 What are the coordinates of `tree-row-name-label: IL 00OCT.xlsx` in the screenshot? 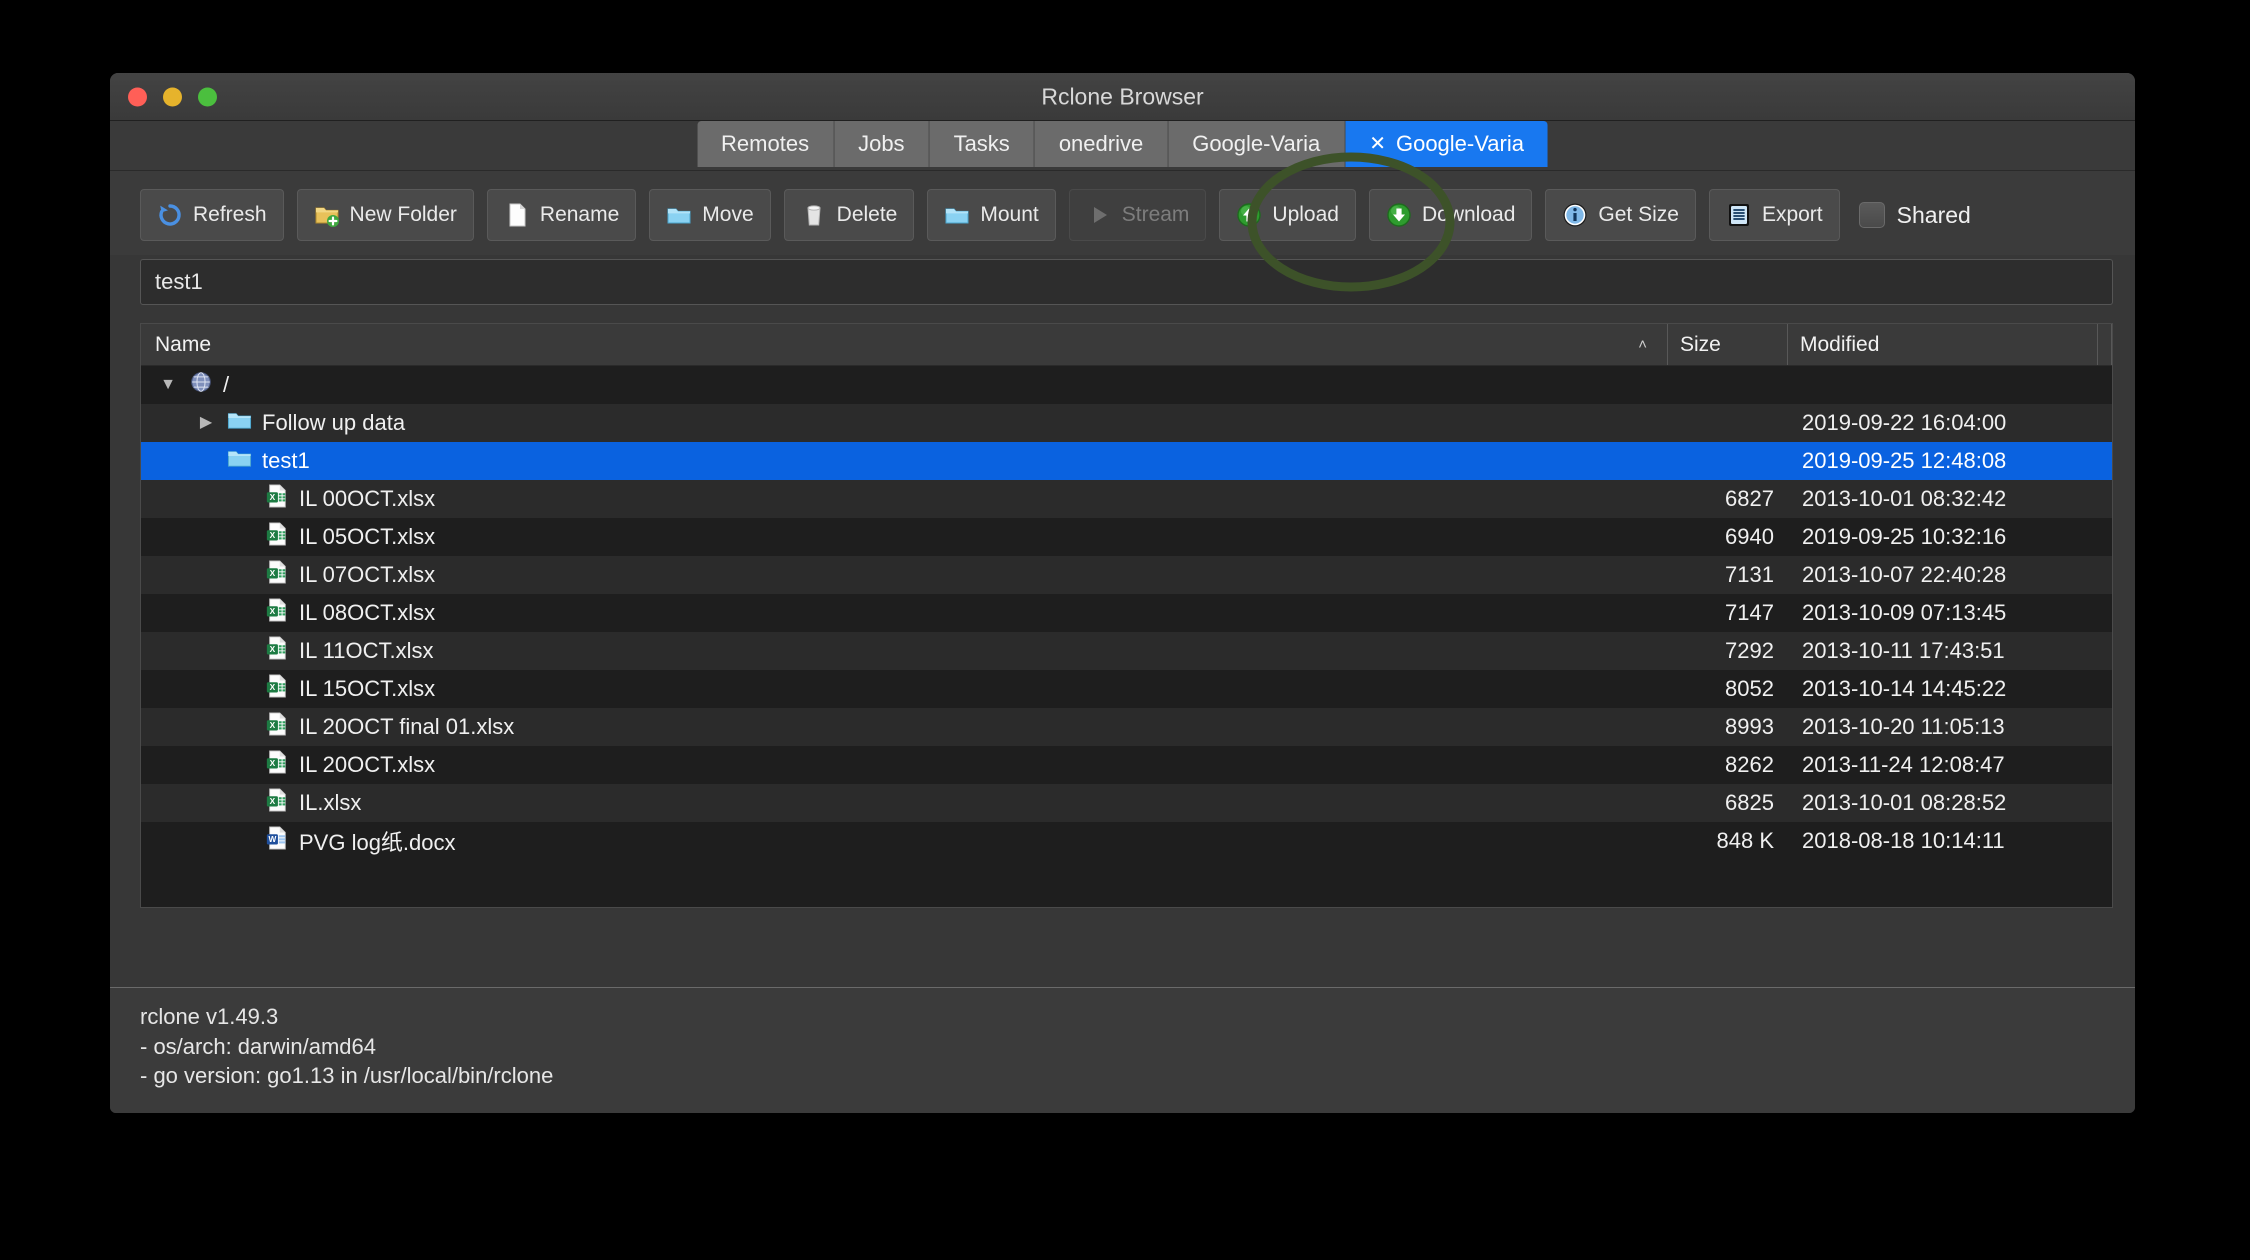 It's located at (367, 498).